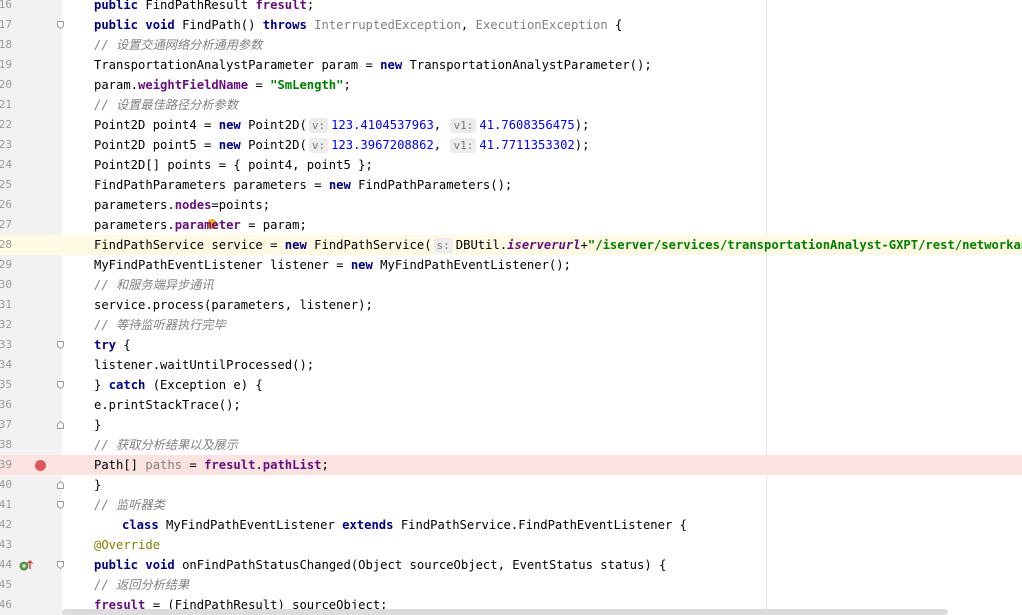 The height and width of the screenshot is (615, 1022). Describe the element at coordinates (511, 585) in the screenshot. I see `code-line-45: 45 // 返回分析结果` at that location.